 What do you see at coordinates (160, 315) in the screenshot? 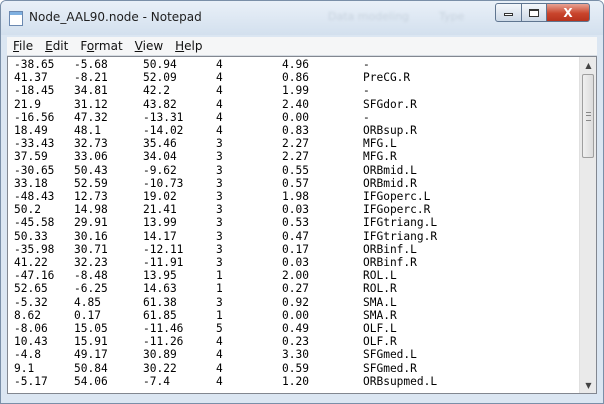
I see `text-line-field-3: 61.85` at bounding box center [160, 315].